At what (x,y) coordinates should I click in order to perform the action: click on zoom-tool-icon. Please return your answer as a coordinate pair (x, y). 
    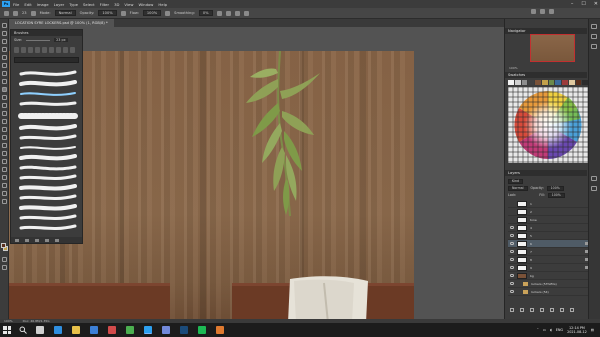
    Looking at the image, I should click on (4, 193).